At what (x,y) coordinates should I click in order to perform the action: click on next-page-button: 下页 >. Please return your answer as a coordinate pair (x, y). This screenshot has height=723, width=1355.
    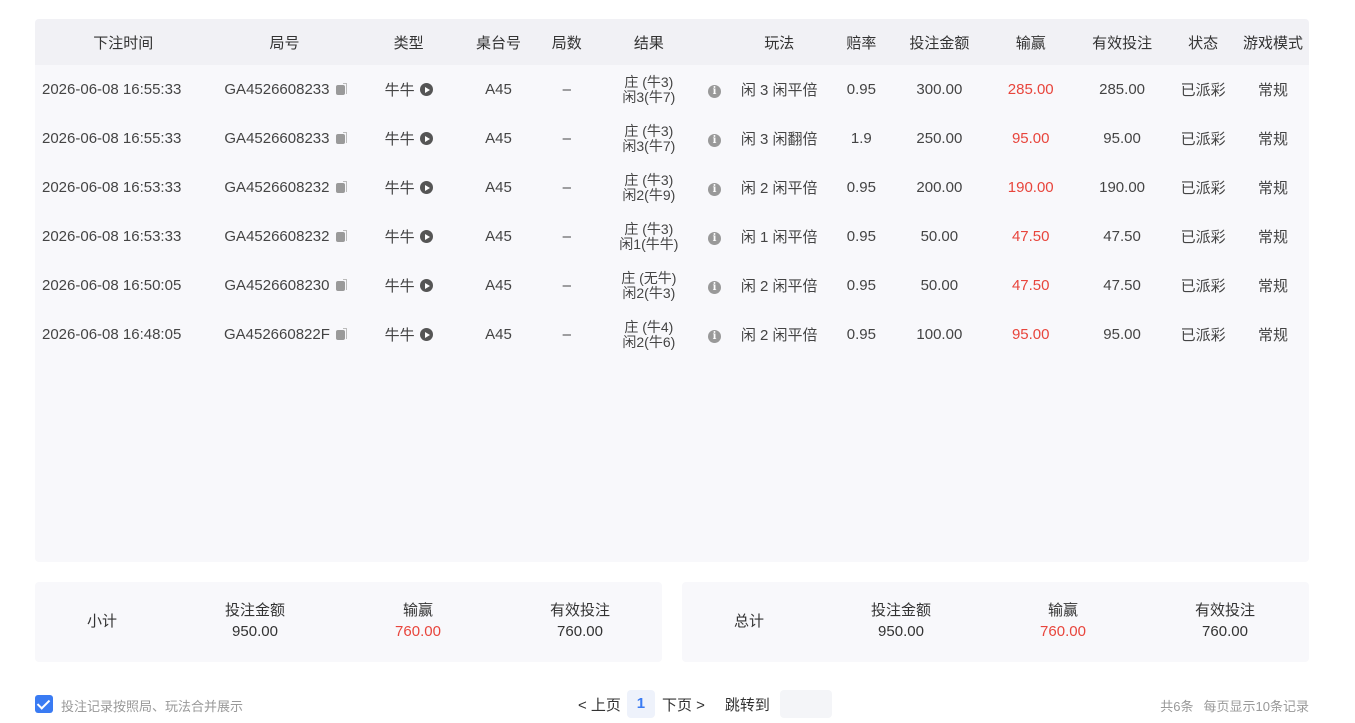
    Looking at the image, I should click on (683, 704).